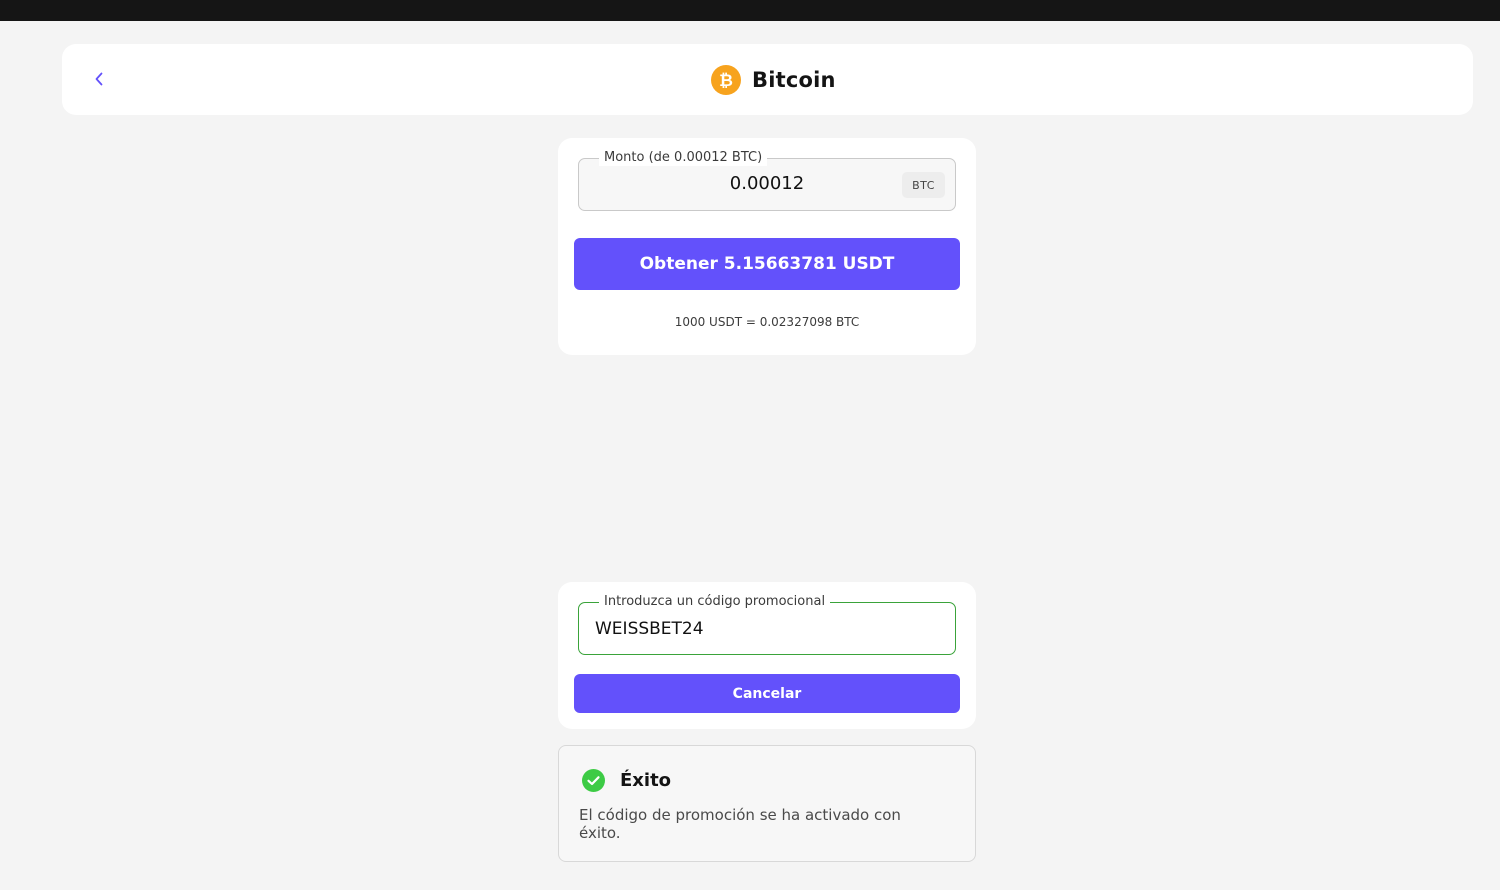 This screenshot has height=890, width=1500. I want to click on promo-code-field: Introduzca un código promocional, so click(767, 624).